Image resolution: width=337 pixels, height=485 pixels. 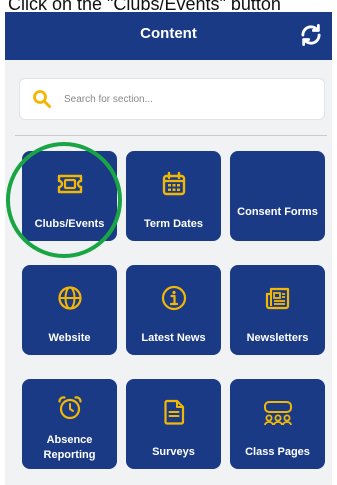 I want to click on class-pages-button: Class Pages, so click(x=277, y=424).